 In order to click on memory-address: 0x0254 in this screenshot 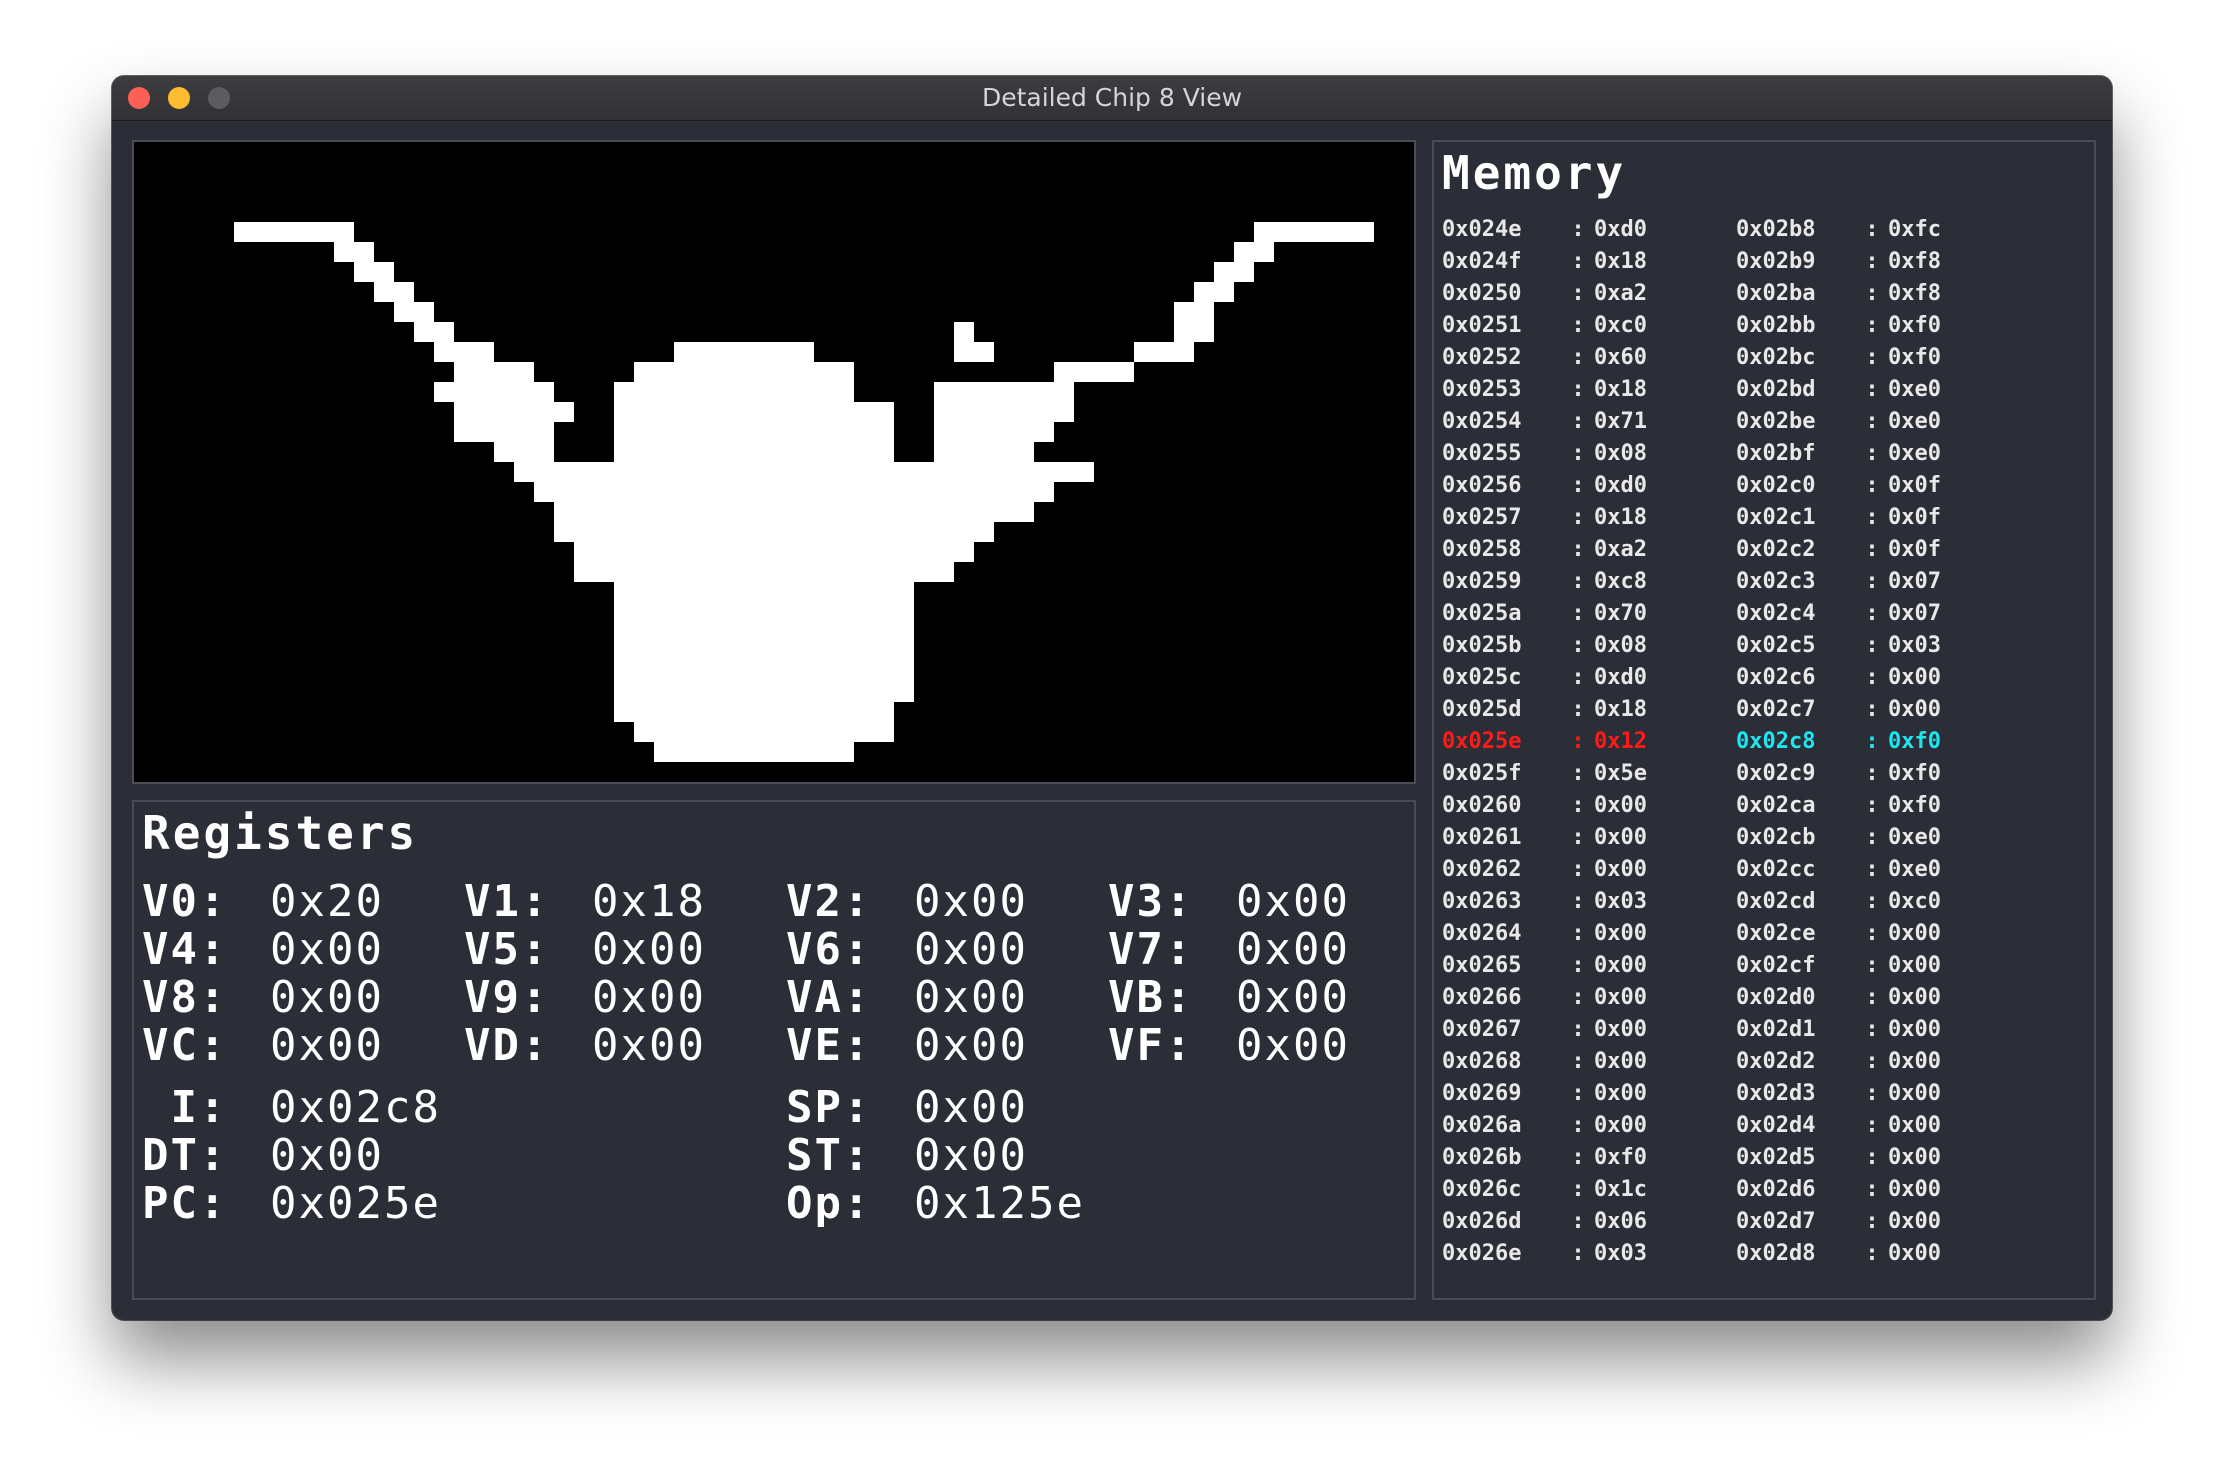, I will do `click(1482, 421)`.